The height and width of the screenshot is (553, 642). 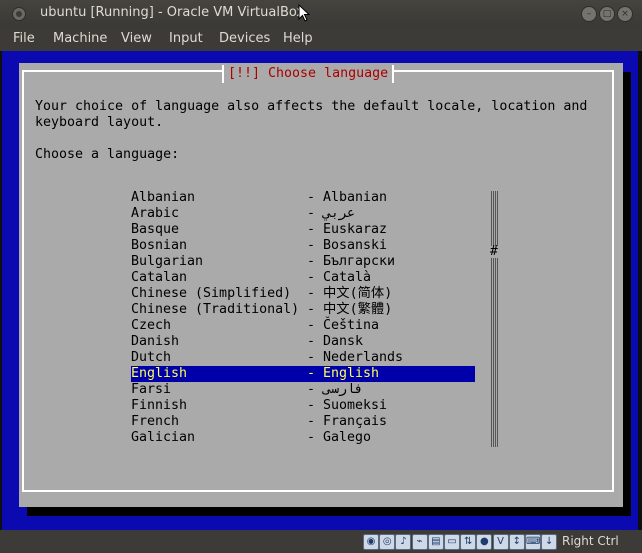 I want to click on language-name: Bosnian, so click(x=159, y=245).